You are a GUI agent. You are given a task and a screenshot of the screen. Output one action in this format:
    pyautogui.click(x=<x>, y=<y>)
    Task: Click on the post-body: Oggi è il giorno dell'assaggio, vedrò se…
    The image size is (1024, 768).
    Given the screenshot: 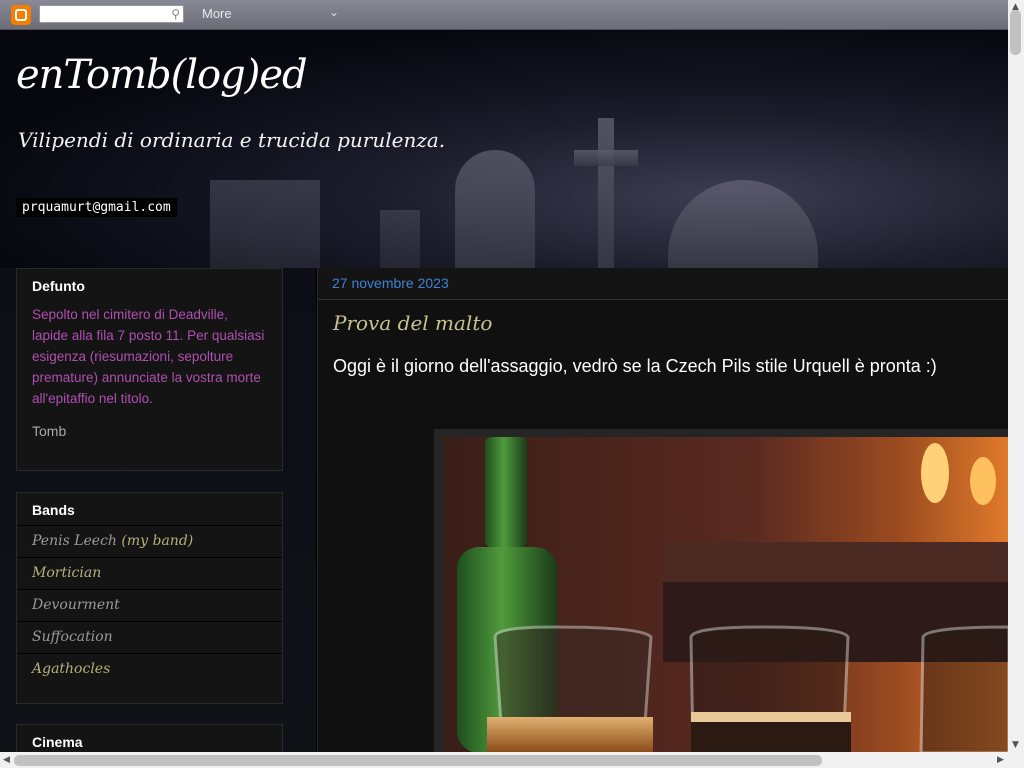 What is the action you would take?
    pyautogui.click(x=635, y=366)
    